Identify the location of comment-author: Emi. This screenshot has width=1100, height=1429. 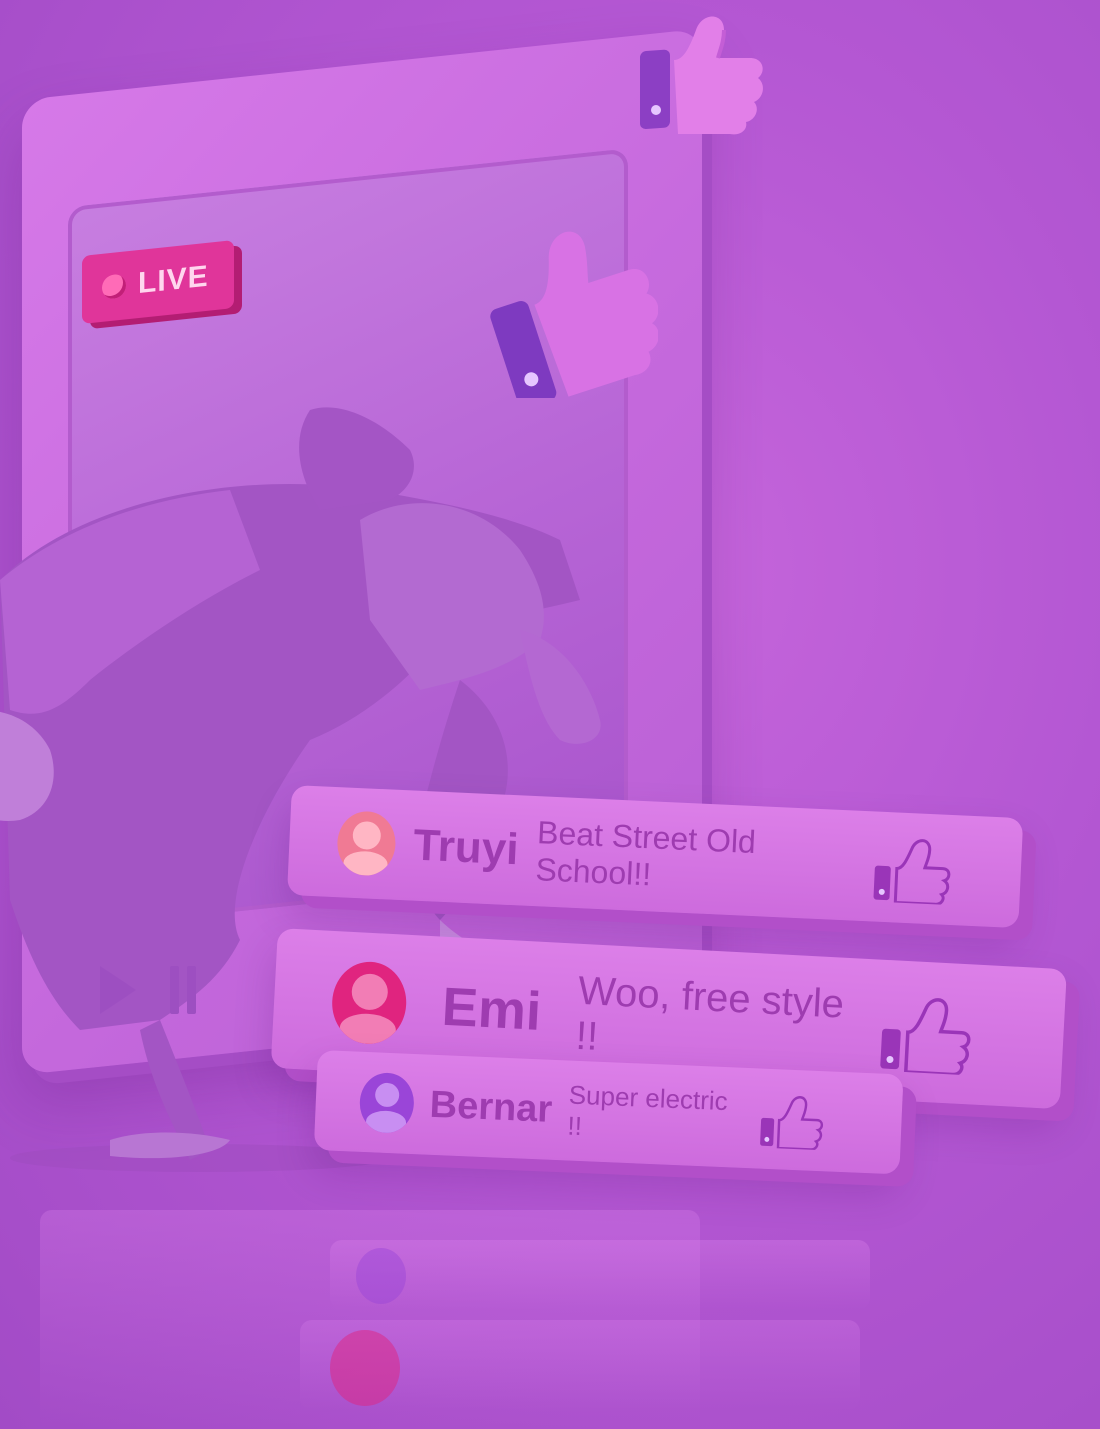
(491, 1009).